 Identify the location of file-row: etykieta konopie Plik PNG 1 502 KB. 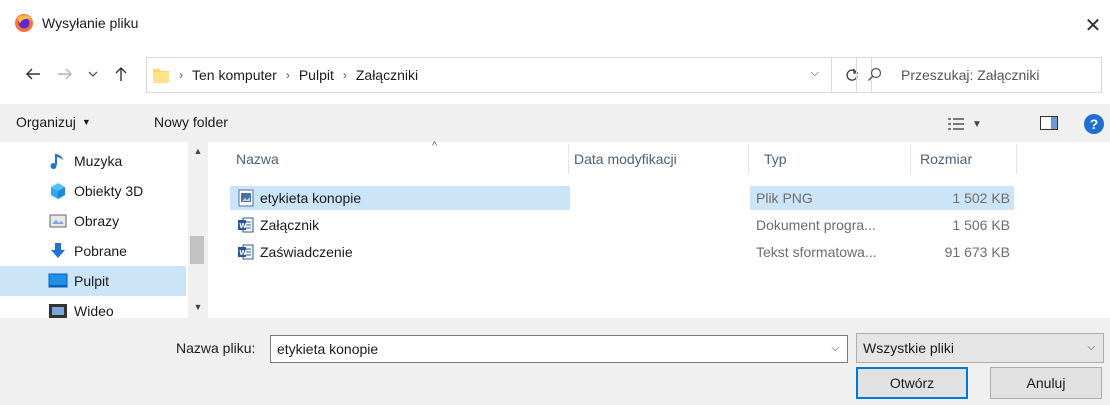
(623, 198).